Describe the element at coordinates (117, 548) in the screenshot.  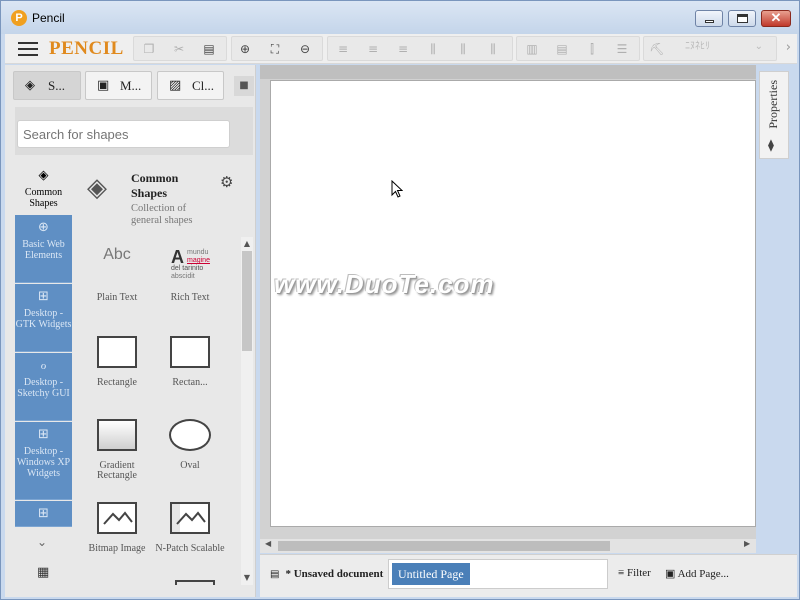
I see `shape-label: Bitmap Image` at that location.